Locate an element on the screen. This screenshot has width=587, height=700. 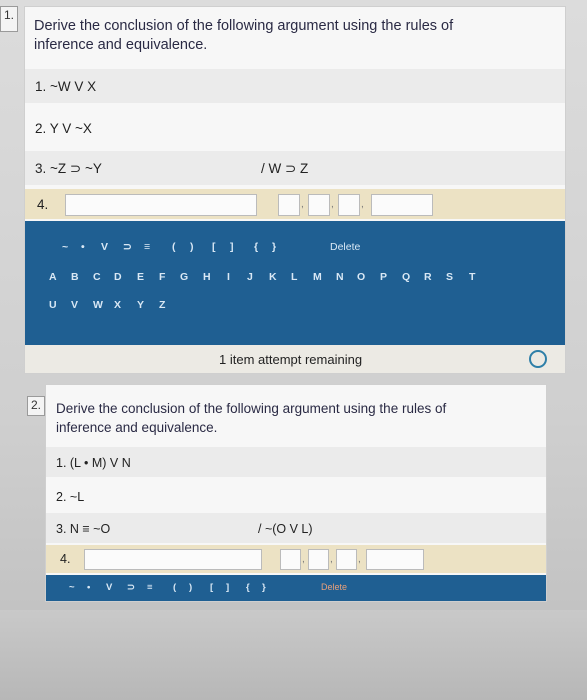
premise-text: 1. ~W V X is located at coordinates (66, 86).